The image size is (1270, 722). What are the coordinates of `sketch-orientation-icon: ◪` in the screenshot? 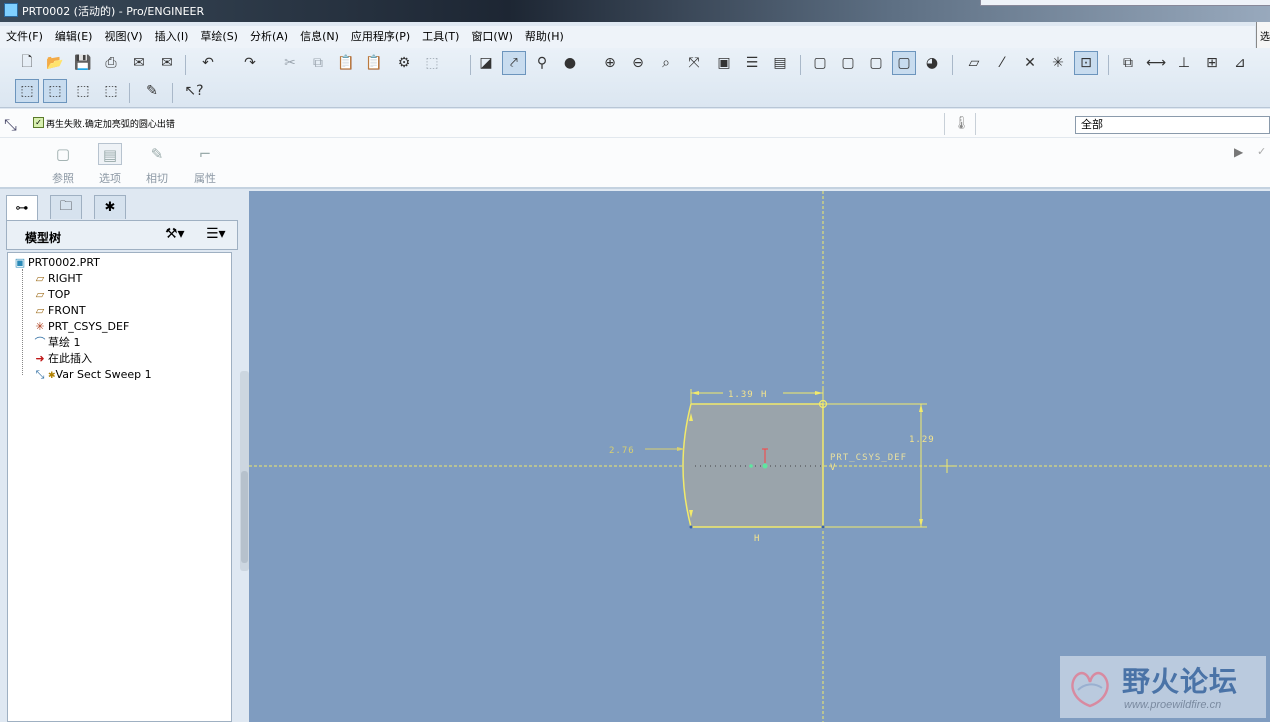 It's located at (486, 63).